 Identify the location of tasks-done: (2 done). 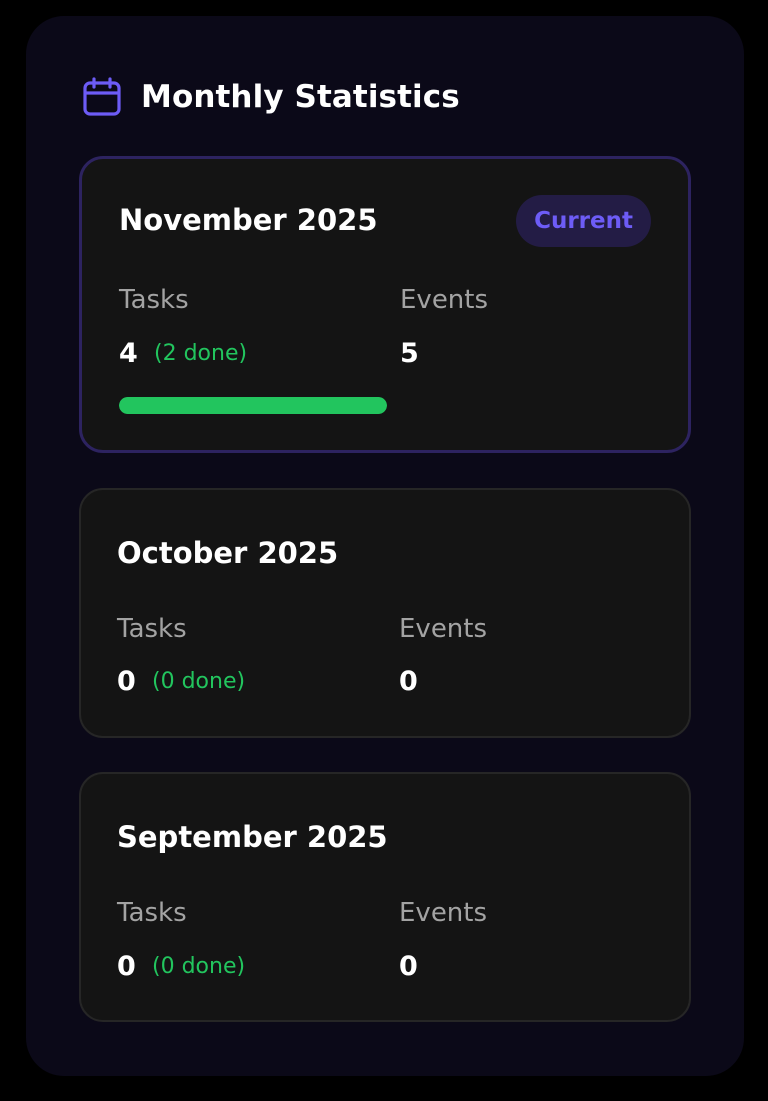
(201, 353).